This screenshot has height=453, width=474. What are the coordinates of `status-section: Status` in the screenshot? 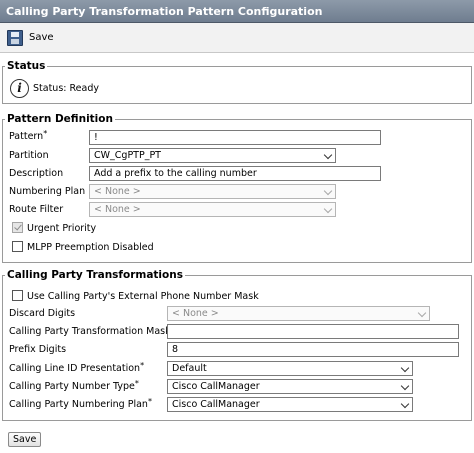 It's located at (237, 82).